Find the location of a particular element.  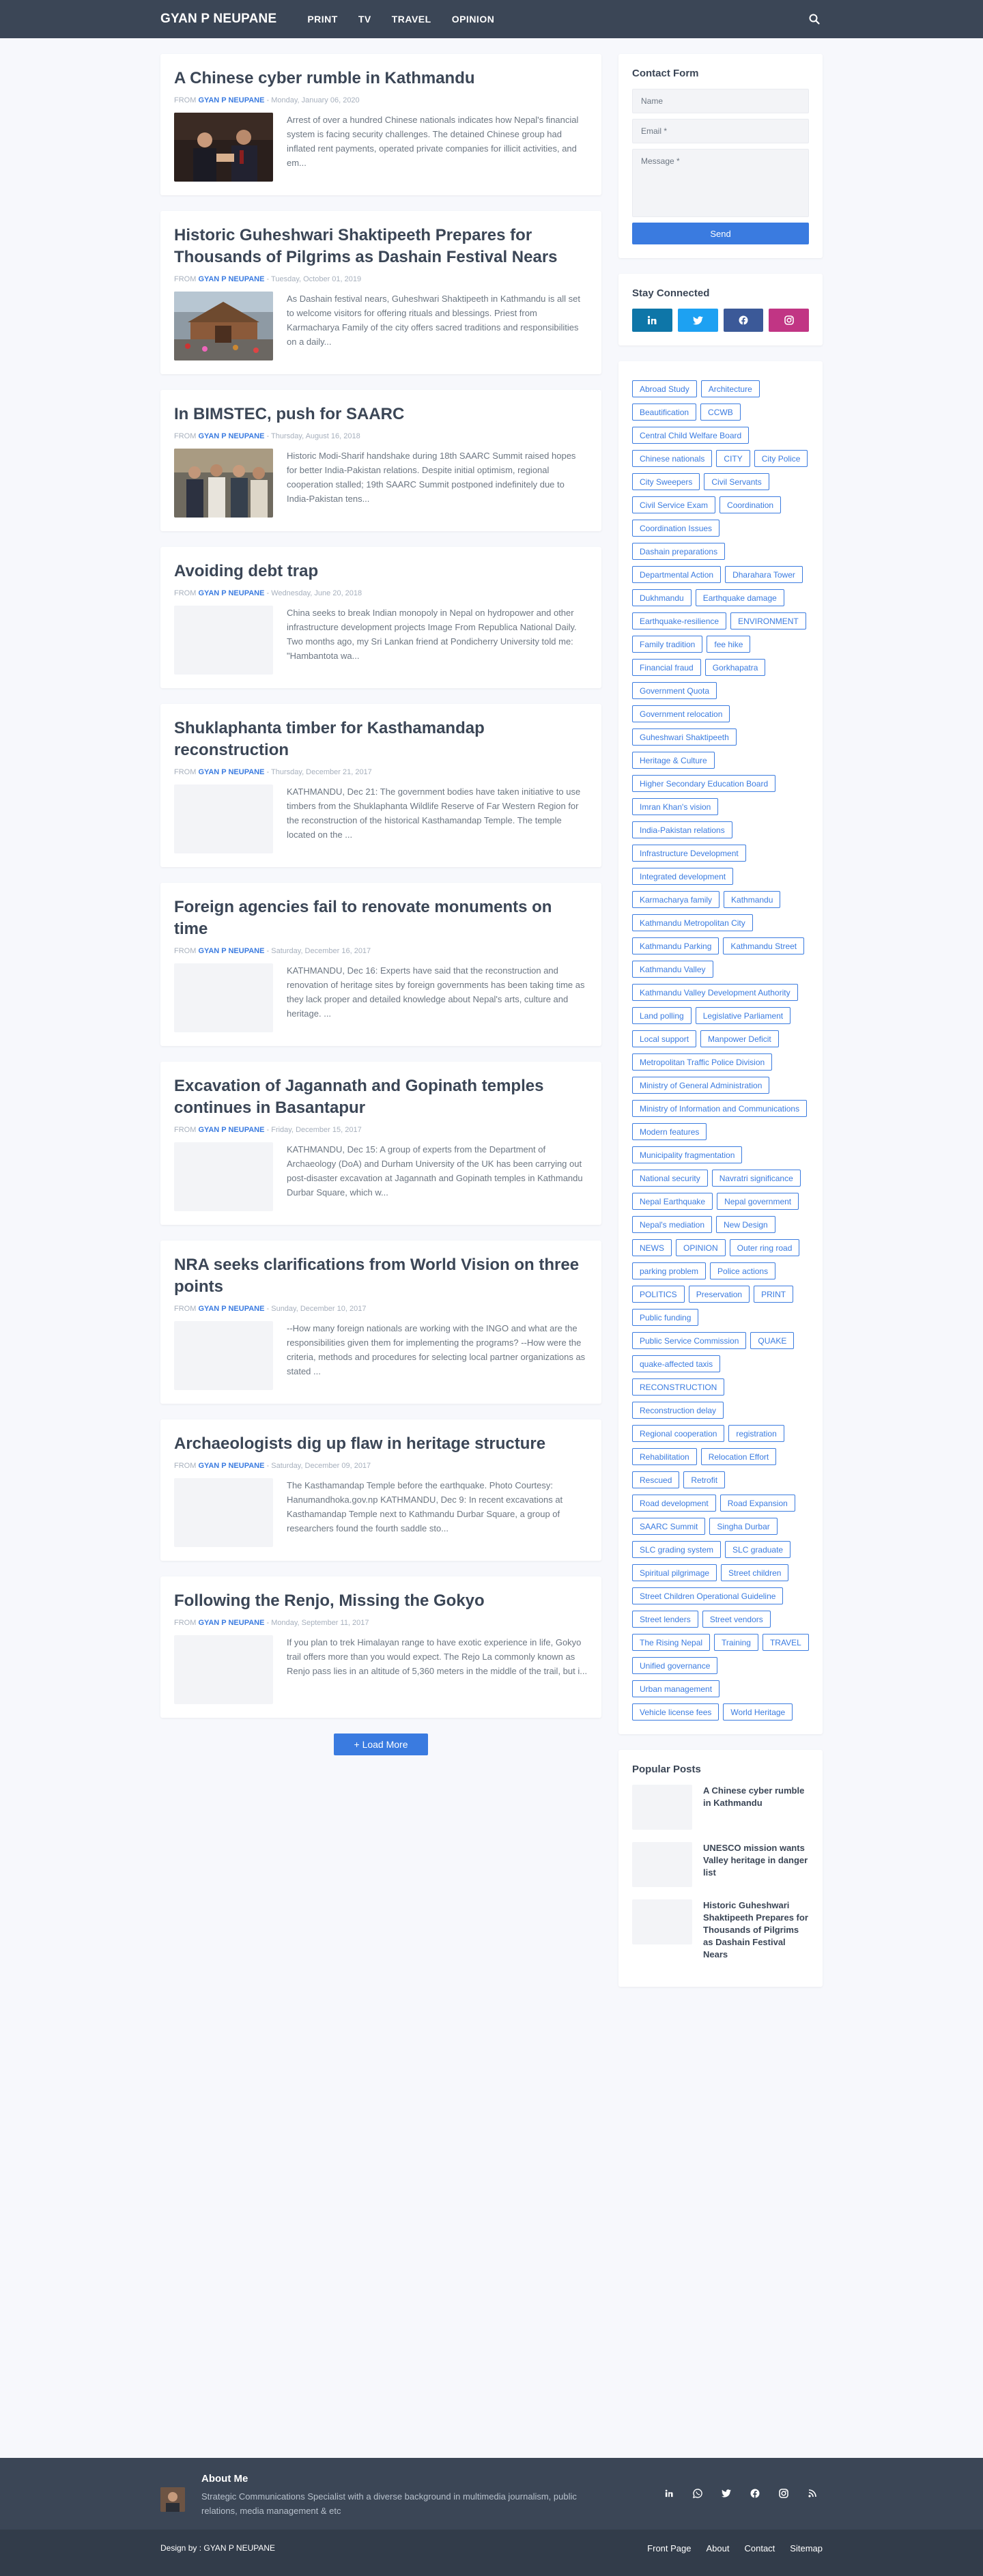

label-tag: Public Service Commission is located at coordinates (689, 1340).